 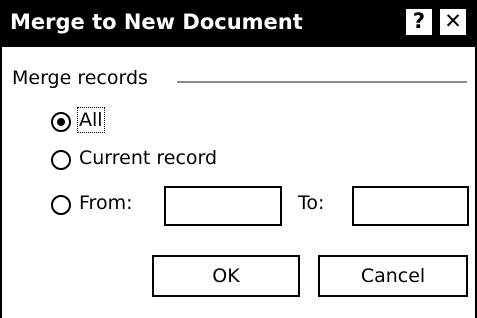 I want to click on dialog-title: Merge to New Document, so click(x=156, y=22).